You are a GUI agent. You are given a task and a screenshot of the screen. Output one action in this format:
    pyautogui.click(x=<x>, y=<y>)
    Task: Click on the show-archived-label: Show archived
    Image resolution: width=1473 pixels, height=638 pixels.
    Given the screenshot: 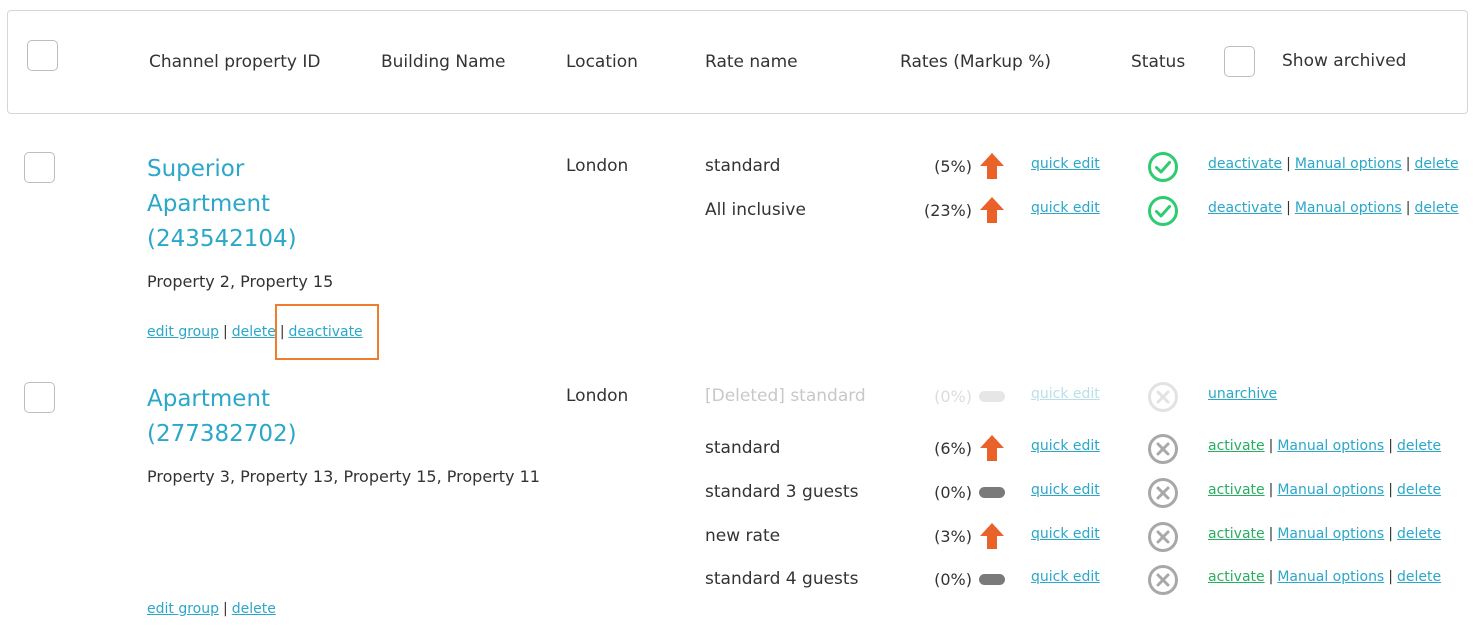 What is the action you would take?
    pyautogui.click(x=1344, y=61)
    